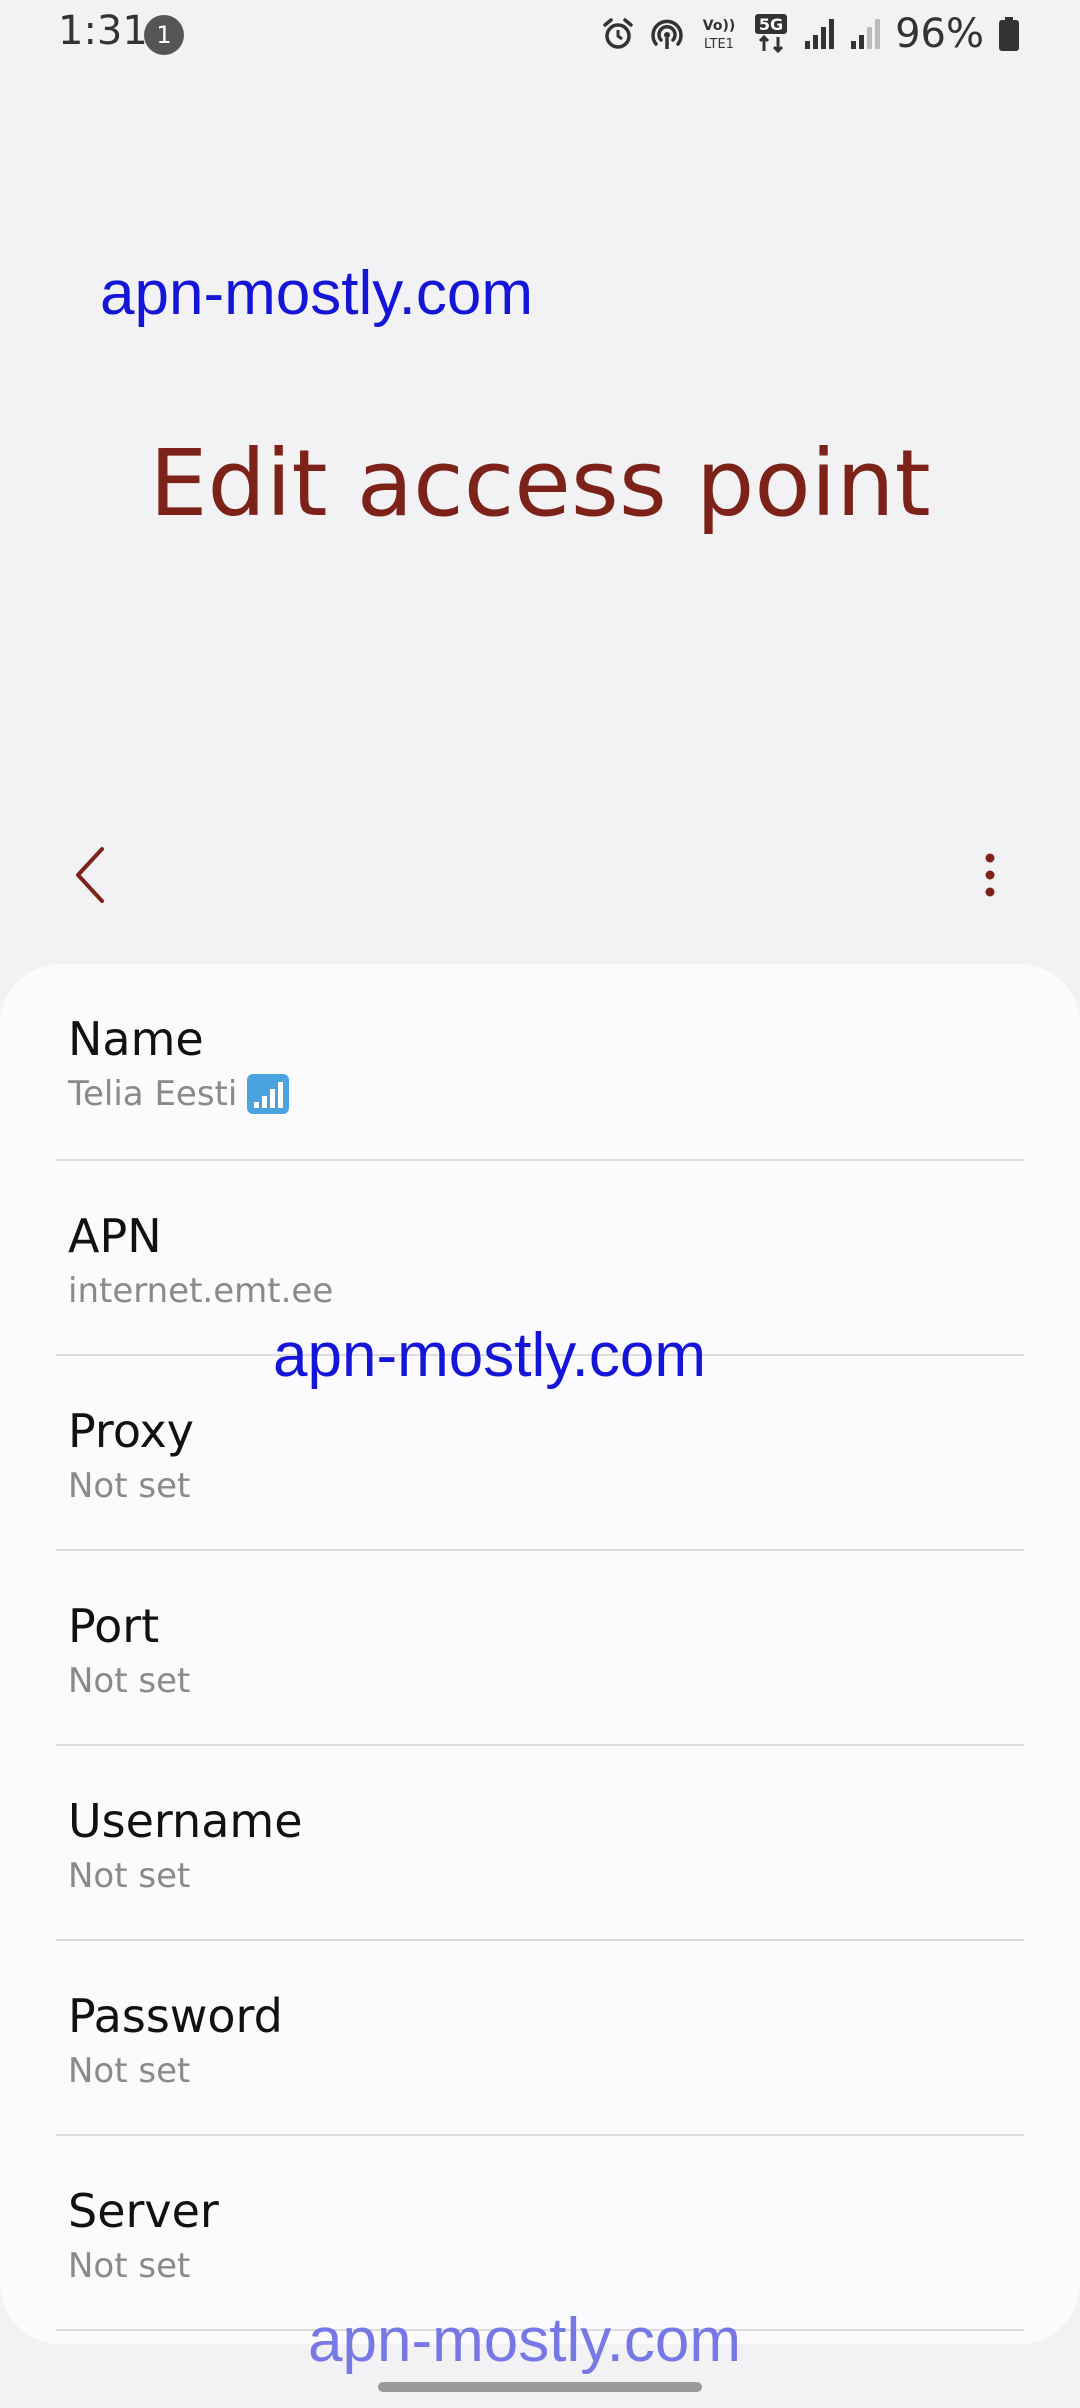 The image size is (1080, 2408). What do you see at coordinates (819, 34) in the screenshot?
I see `signal-icon` at bounding box center [819, 34].